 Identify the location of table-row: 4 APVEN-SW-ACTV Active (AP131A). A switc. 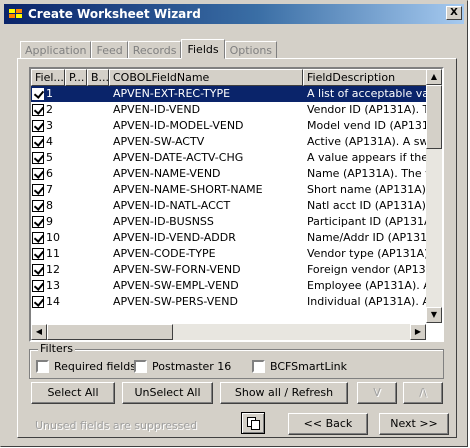
(229, 142).